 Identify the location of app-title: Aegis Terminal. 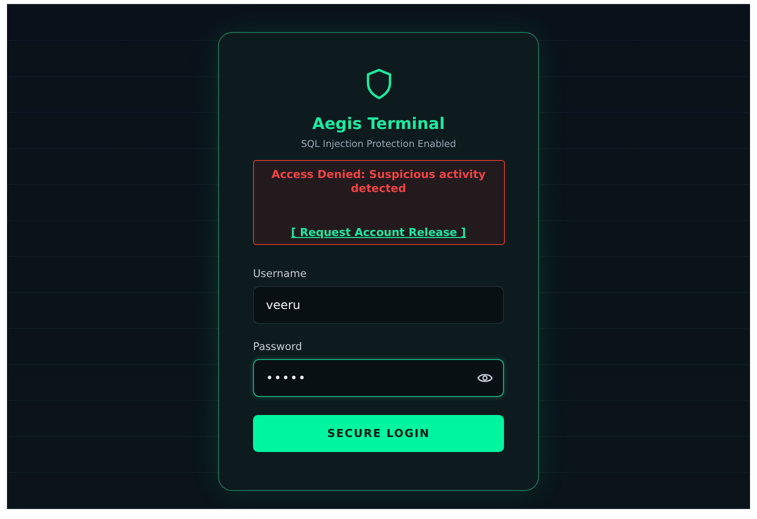
(378, 123).